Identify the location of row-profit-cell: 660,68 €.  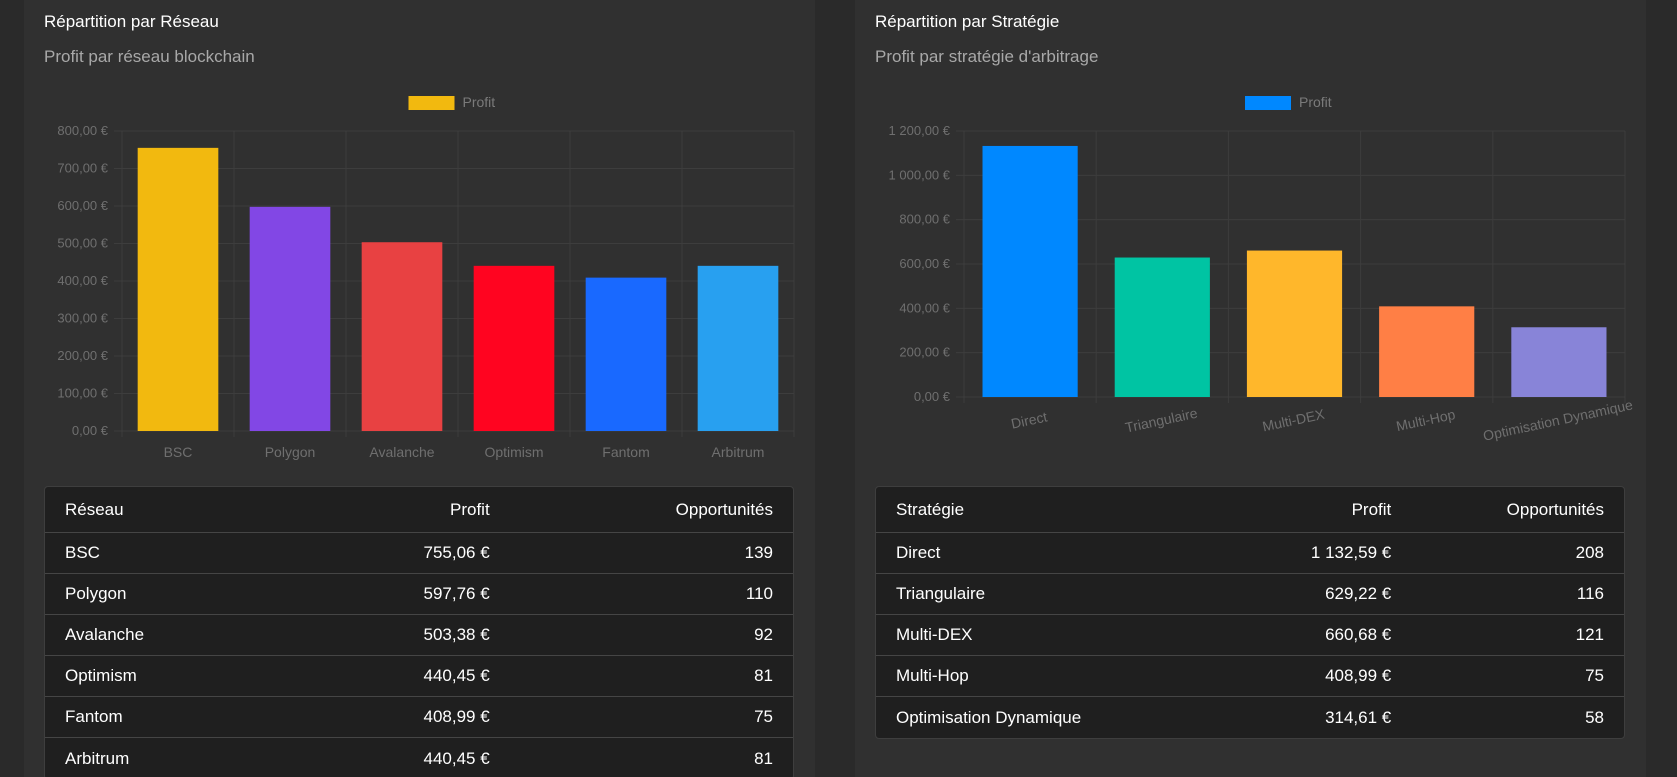
(1318, 635).